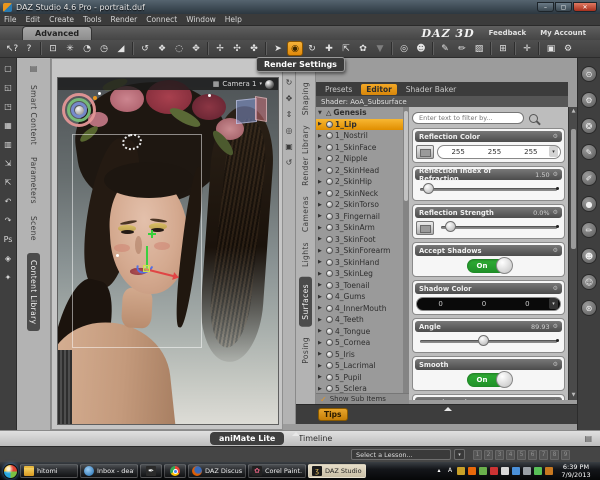 Image resolution: width=600 pixels, height=480 pixels. What do you see at coordinates (8, 202) in the screenshot?
I see `undo-icon: ↶` at bounding box center [8, 202].